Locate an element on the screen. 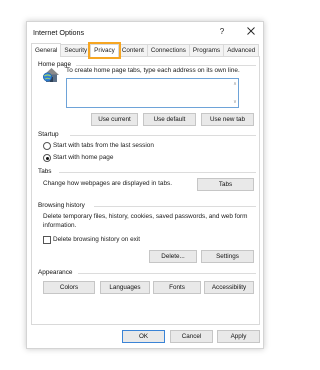 This screenshot has width=320, height=370. languages-button: Languages is located at coordinates (125, 287).